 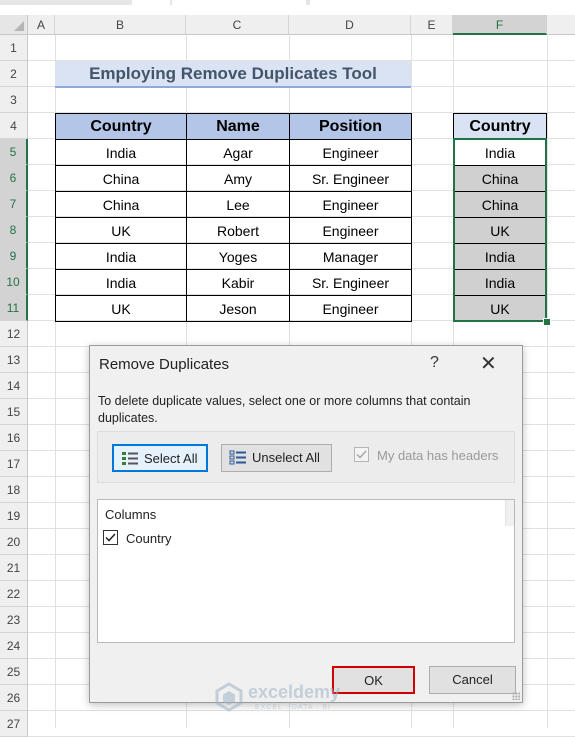 What do you see at coordinates (14, 386) in the screenshot?
I see `row-header: 14` at bounding box center [14, 386].